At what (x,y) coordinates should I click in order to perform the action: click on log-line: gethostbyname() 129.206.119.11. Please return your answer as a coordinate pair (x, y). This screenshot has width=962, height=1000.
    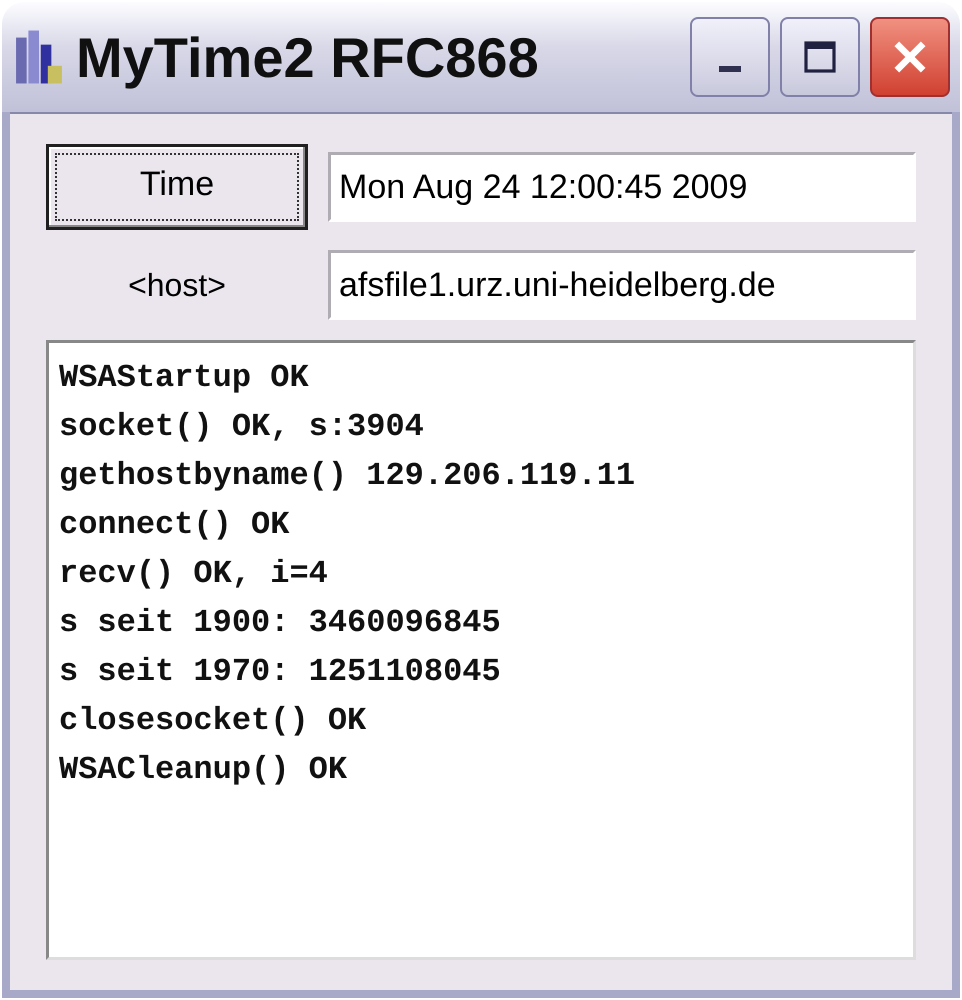
    Looking at the image, I should click on (347, 476).